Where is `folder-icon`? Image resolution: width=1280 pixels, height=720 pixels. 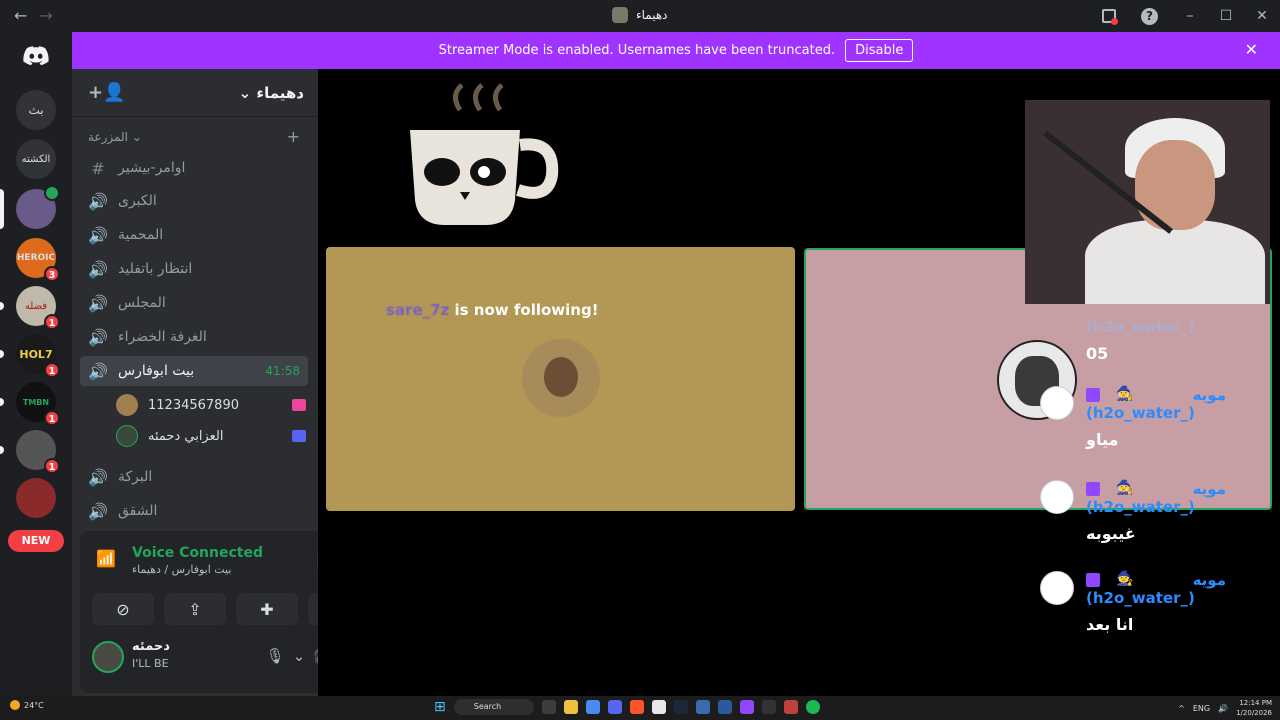
folder-icon is located at coordinates (570, 707).